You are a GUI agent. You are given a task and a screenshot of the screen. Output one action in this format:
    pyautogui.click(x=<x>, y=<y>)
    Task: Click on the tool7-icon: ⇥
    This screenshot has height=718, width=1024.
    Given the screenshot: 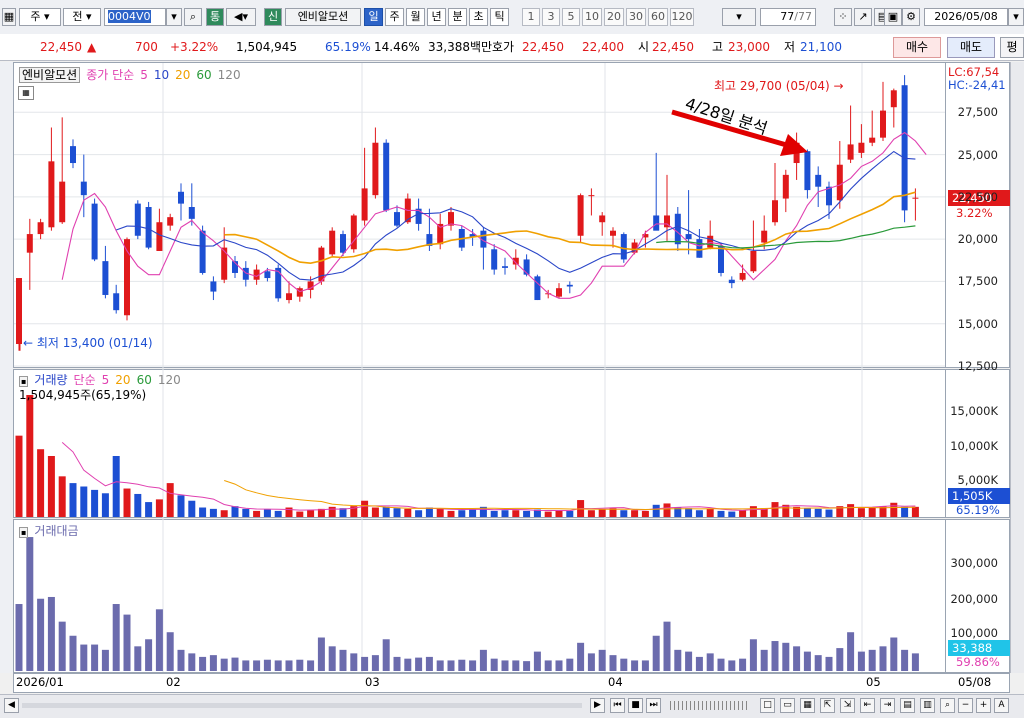 What is the action you would take?
    pyautogui.click(x=887, y=705)
    